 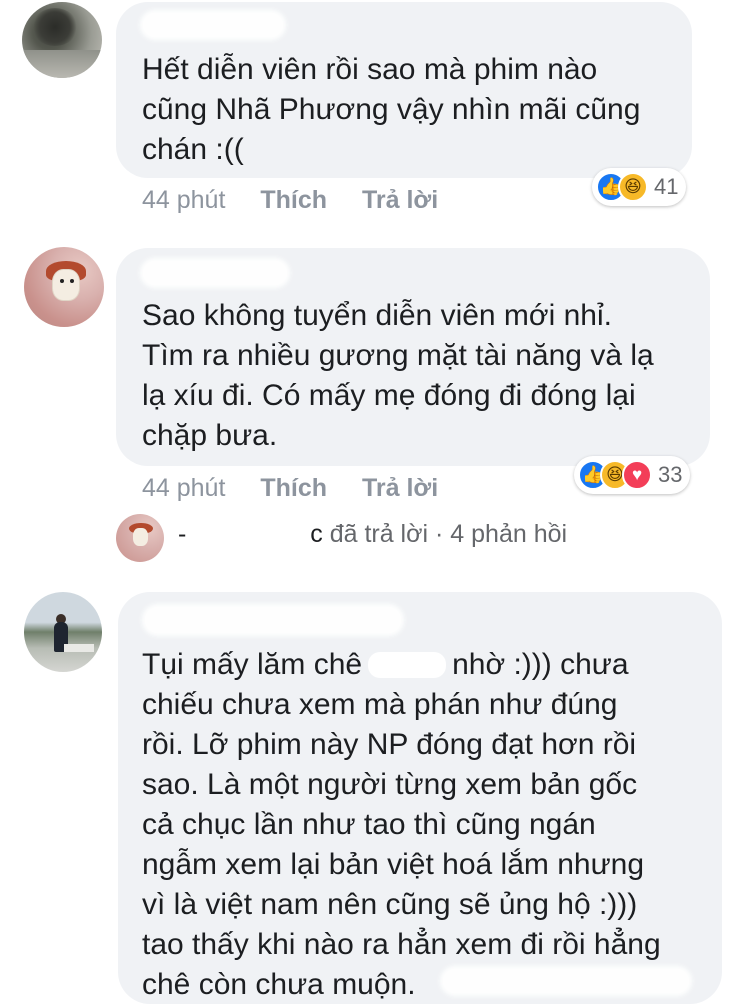 I want to click on love-icon: ♥, so click(x=637, y=475).